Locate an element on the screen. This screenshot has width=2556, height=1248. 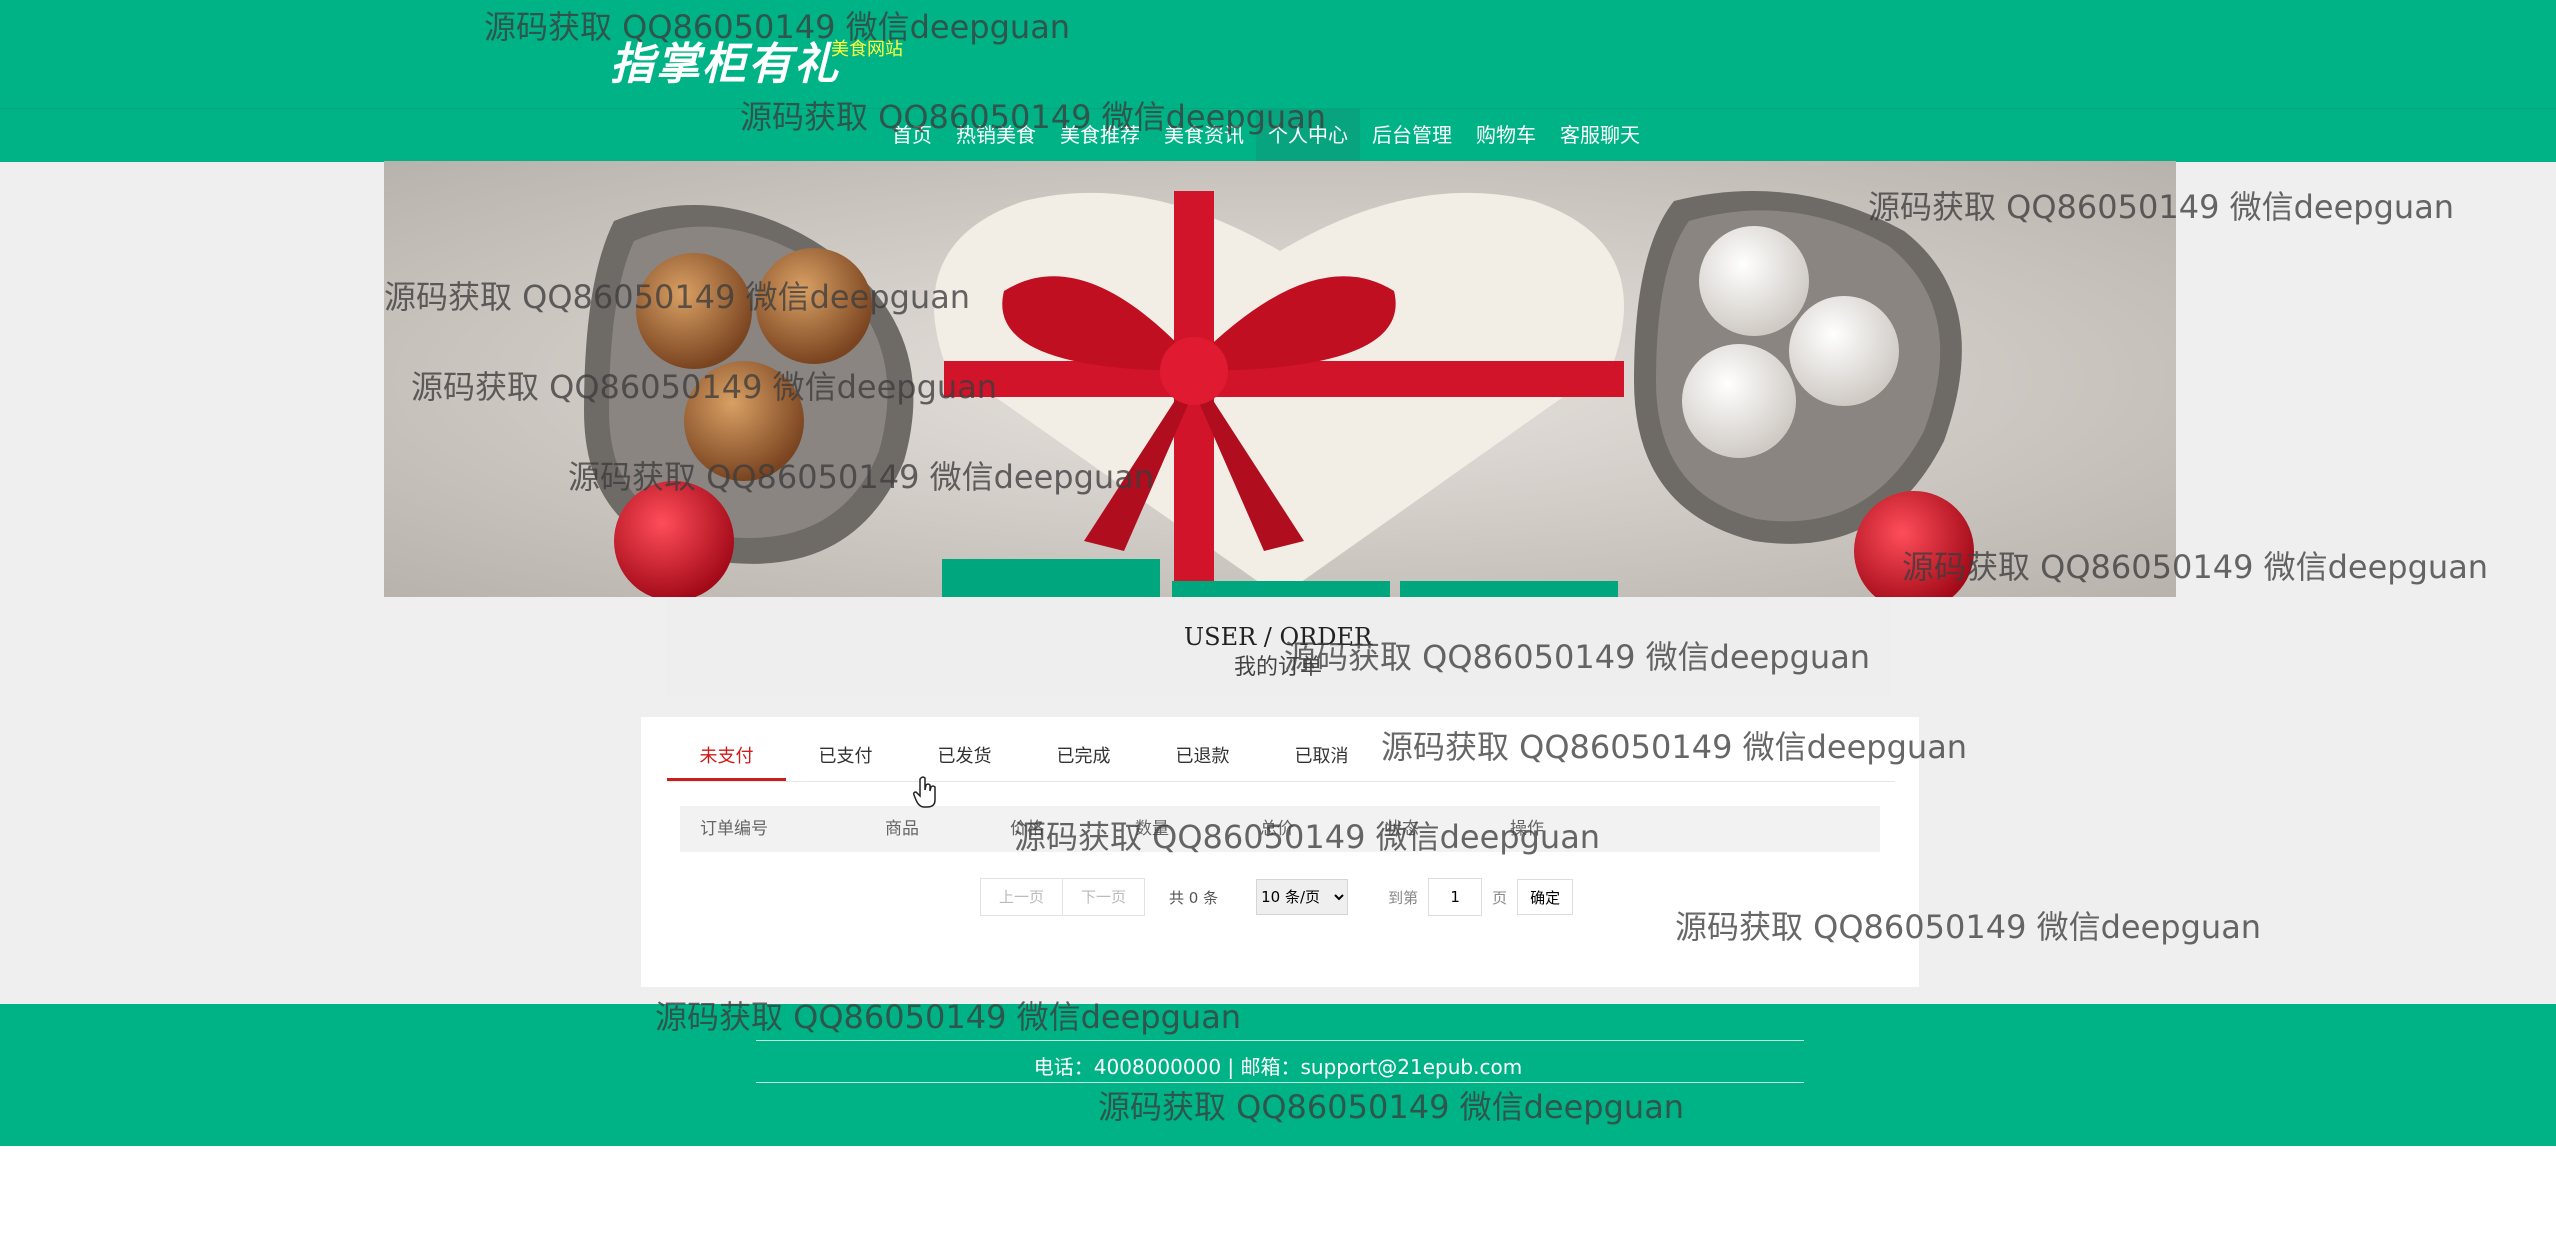
tab-refunded: 已退款 is located at coordinates (1202, 756).